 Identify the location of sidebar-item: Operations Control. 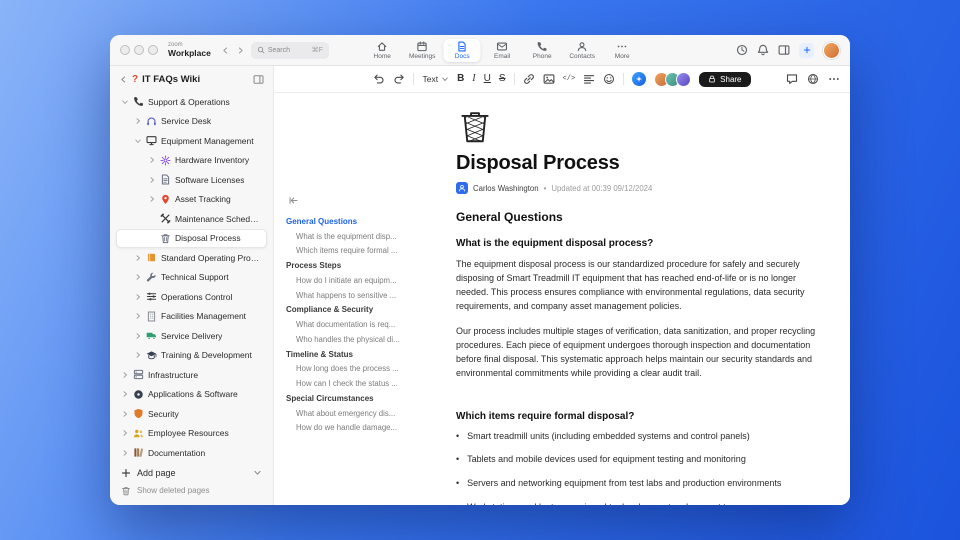
(191, 297).